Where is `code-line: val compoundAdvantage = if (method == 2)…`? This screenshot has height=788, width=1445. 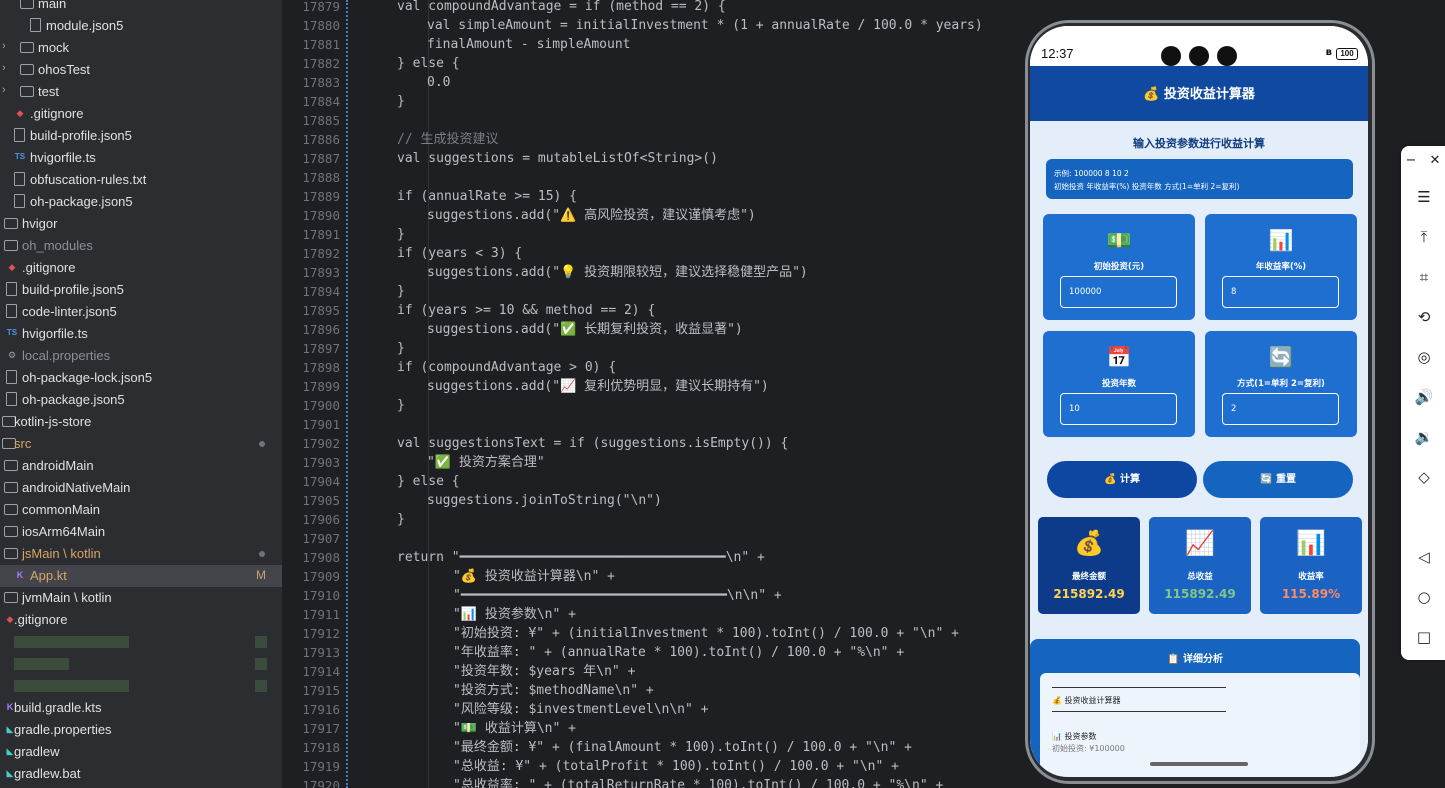
code-line: val compoundAdvantage = if (method == 2)… is located at coordinates (561, 8).